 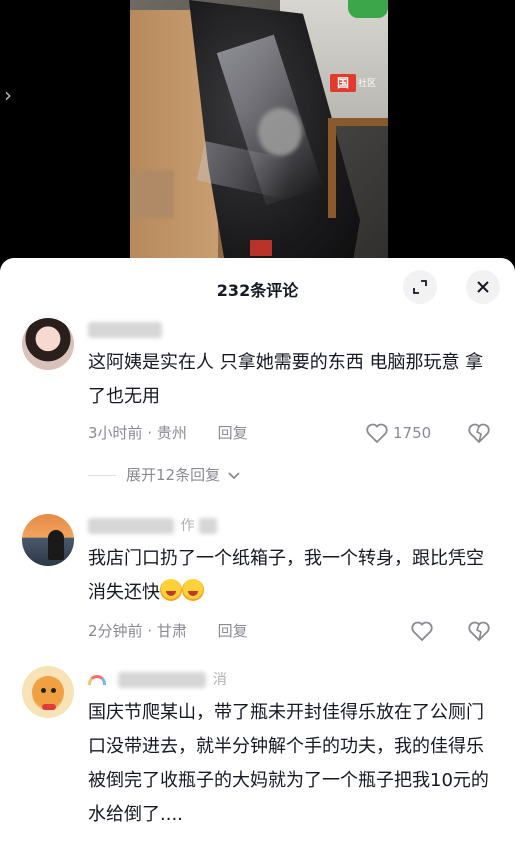 I want to click on comments-count-title: 232条评论, so click(x=257, y=290).